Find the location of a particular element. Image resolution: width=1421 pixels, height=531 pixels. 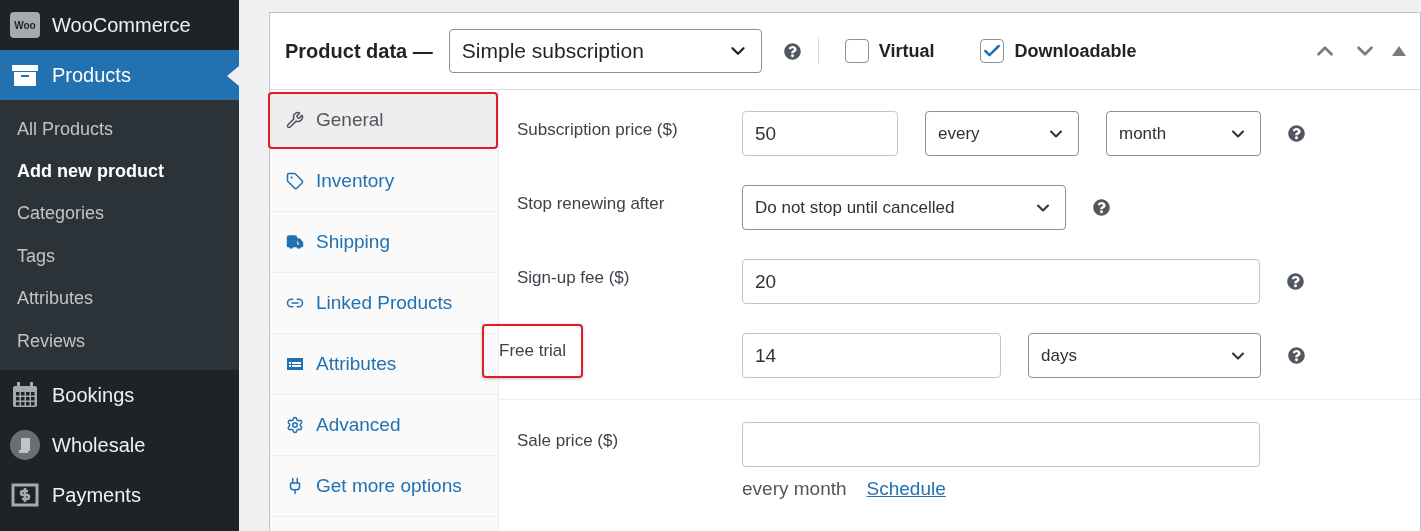

field-label: Subscription price ($) is located at coordinates (597, 130).